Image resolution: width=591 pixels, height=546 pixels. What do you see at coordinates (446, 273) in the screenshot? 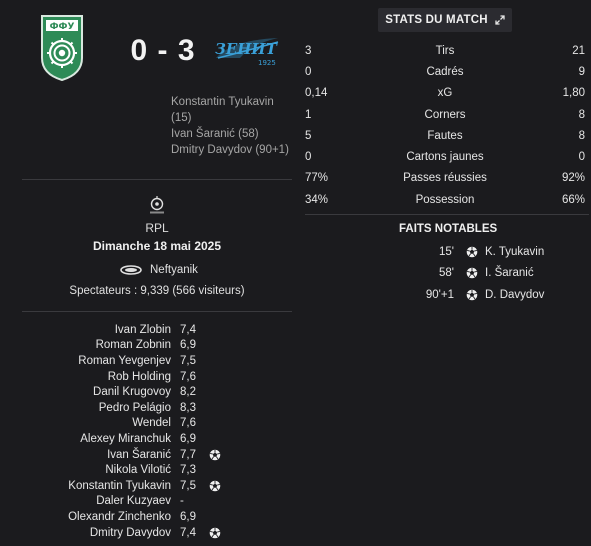
I see `event-minute: 58'` at bounding box center [446, 273].